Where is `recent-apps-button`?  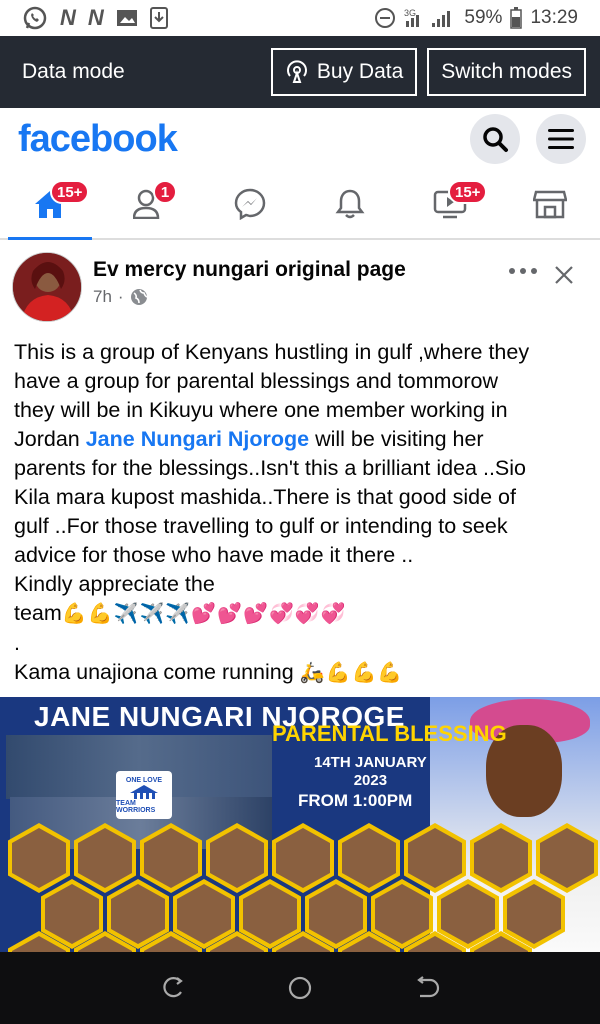 recent-apps-button is located at coordinates (173, 988).